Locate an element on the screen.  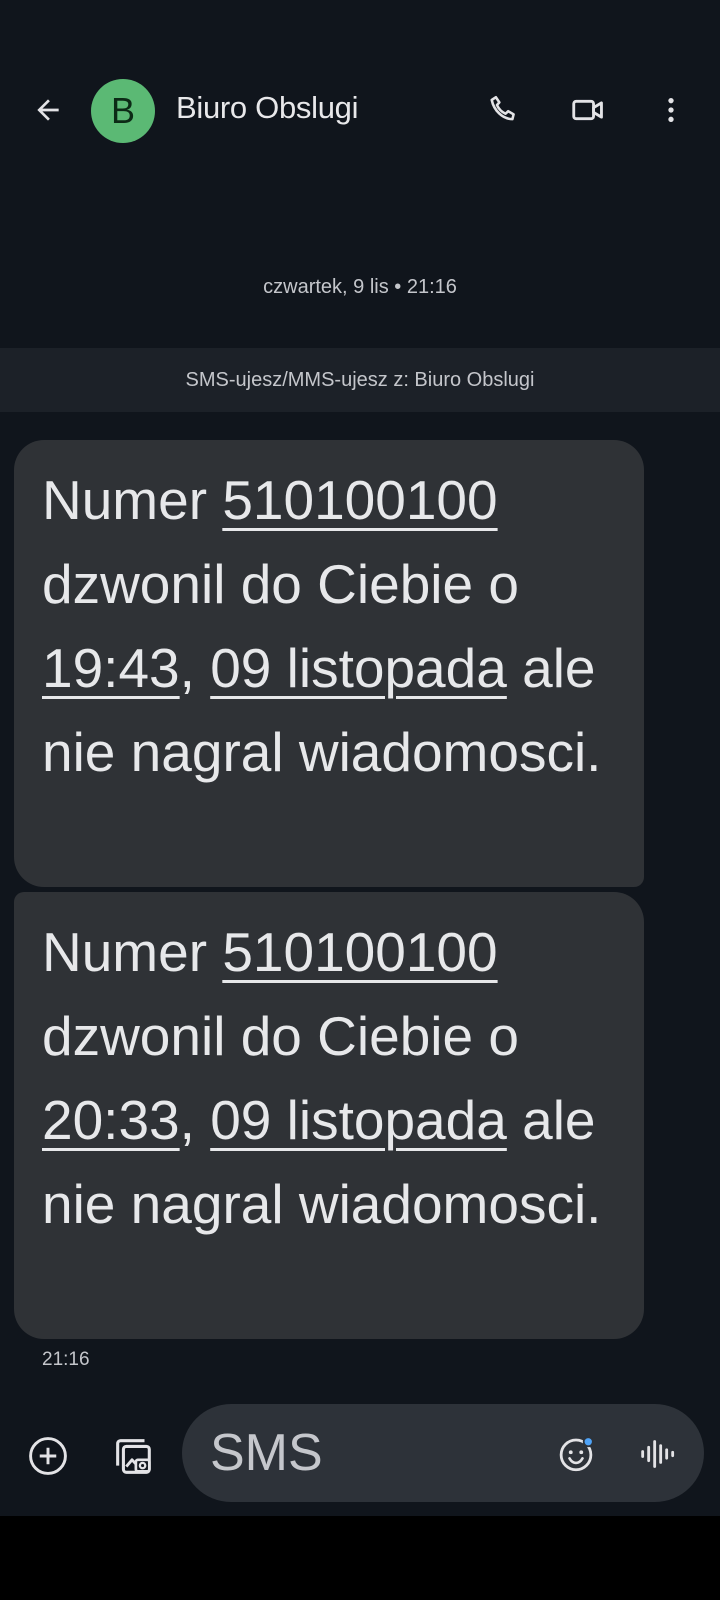
message-composer is located at coordinates (360, 1458).